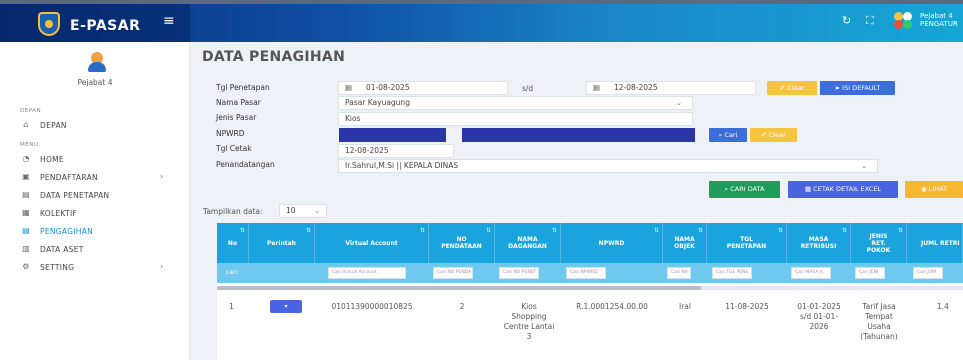 Image resolution: width=963 pixels, height=360 pixels. What do you see at coordinates (586, 273) in the screenshot?
I see `filter-npwrd: Cari NPWRD` at bounding box center [586, 273].